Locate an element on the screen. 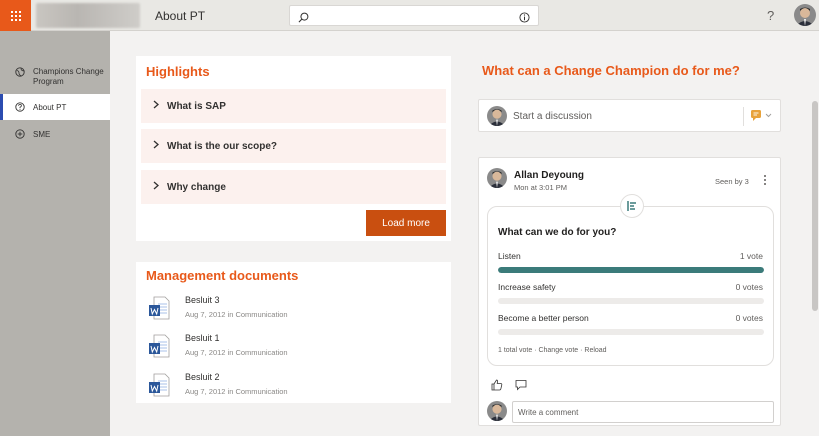 This screenshot has height=436, width=819. search-icon is located at coordinates (303, 19).